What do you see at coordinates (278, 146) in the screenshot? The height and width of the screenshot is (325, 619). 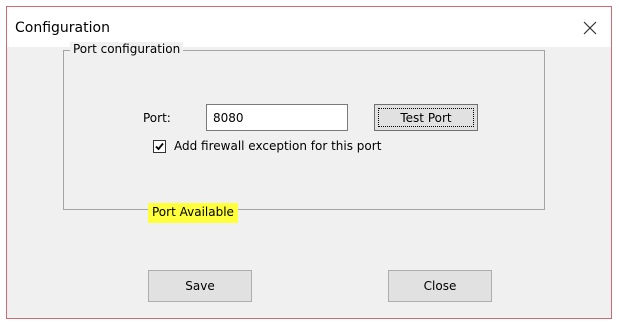 I see `firewall-exception-label: Add firewall exception for this port` at bounding box center [278, 146].